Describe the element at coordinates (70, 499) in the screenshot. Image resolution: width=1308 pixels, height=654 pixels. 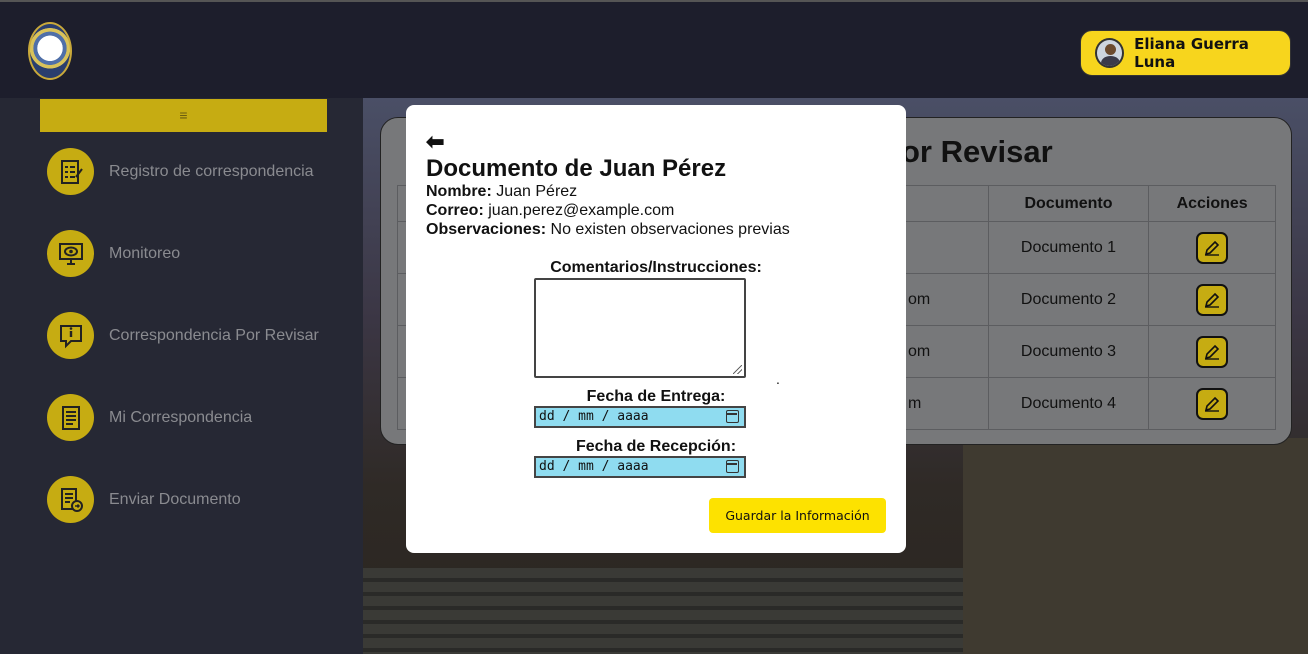
I see `send-document-icon` at that location.